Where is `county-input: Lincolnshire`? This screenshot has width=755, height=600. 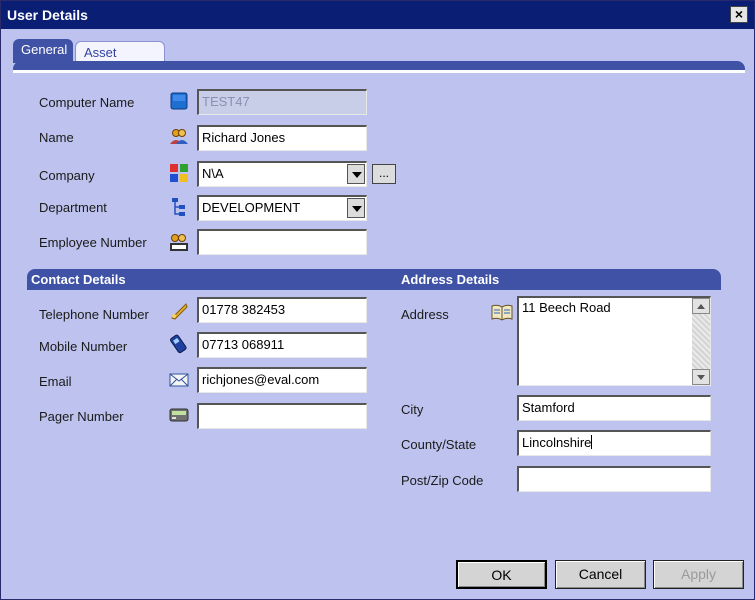 county-input: Lincolnshire is located at coordinates (614, 443).